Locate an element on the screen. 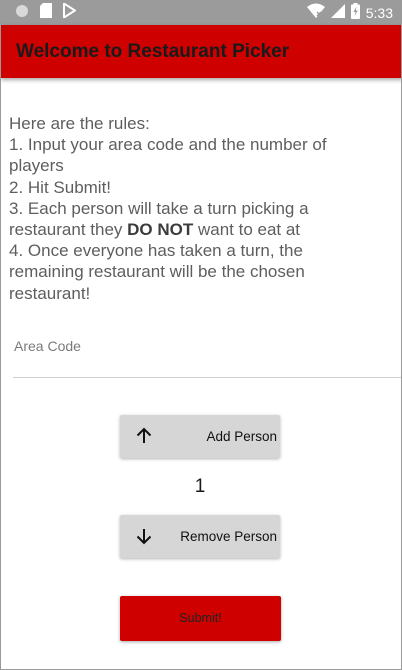  add-person-button: Add Person is located at coordinates (200, 436).